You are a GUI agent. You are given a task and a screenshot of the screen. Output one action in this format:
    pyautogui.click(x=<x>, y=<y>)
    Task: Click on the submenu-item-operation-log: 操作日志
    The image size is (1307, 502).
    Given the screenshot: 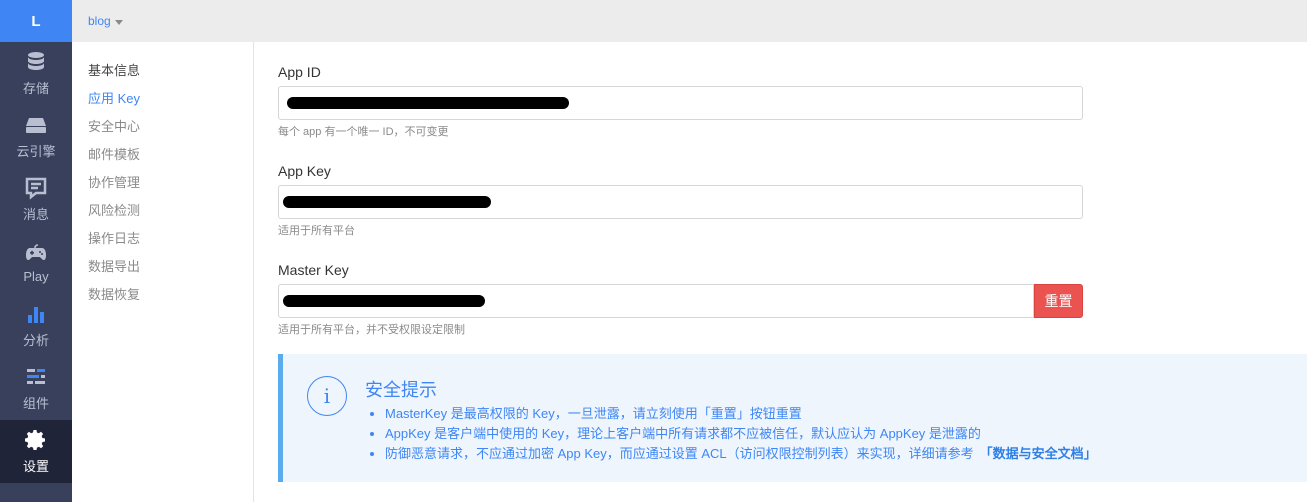 What is the action you would take?
    pyautogui.click(x=162, y=242)
    